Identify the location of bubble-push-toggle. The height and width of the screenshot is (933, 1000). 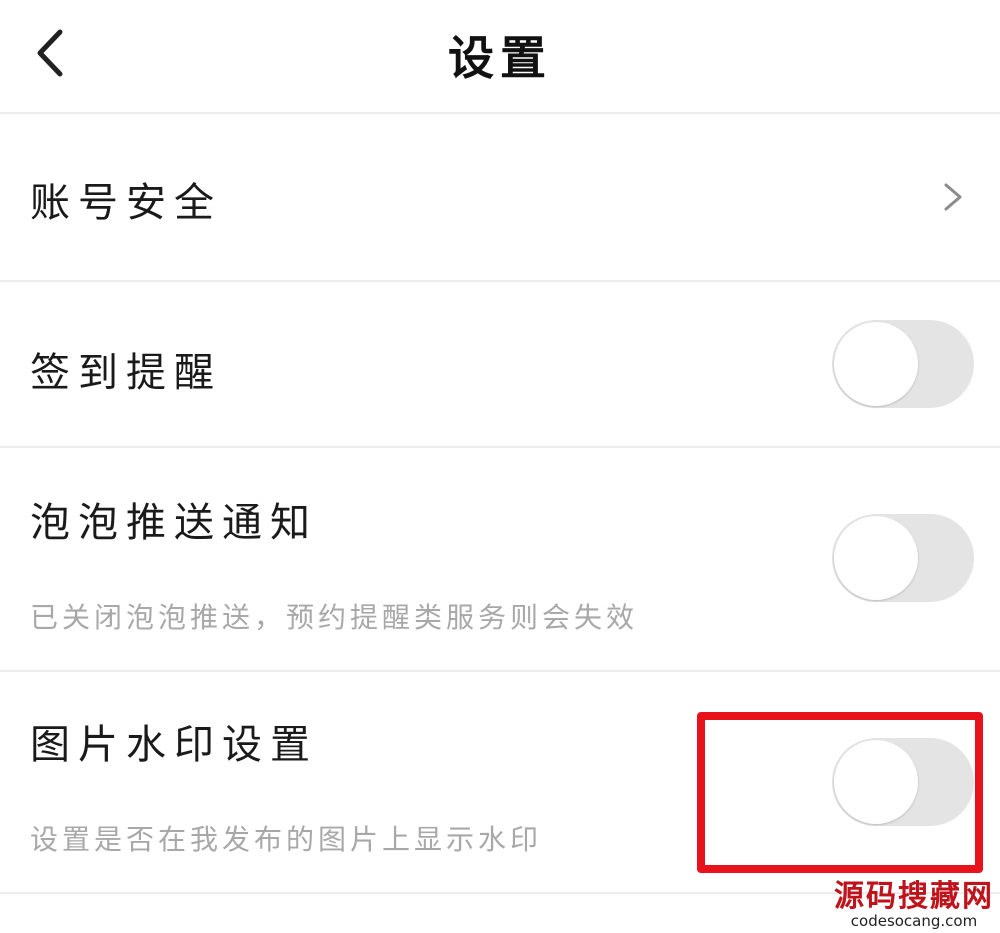
(903, 558).